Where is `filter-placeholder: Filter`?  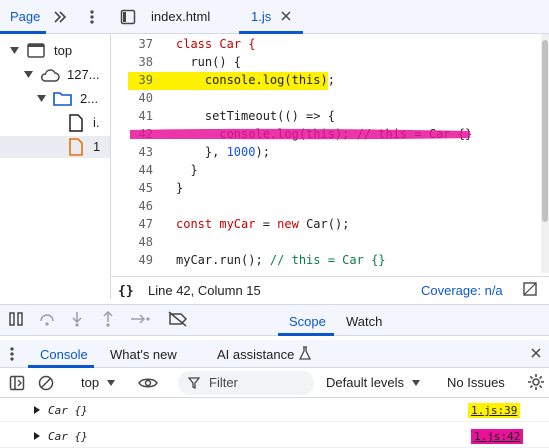 filter-placeholder: Filter is located at coordinates (223, 382).